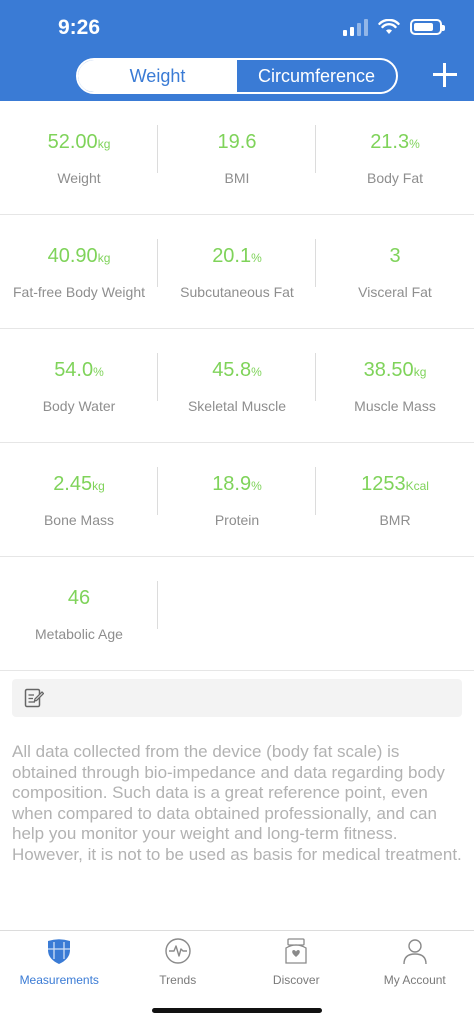 The image size is (474, 1024). What do you see at coordinates (445, 75) in the screenshot?
I see `add-icon` at bounding box center [445, 75].